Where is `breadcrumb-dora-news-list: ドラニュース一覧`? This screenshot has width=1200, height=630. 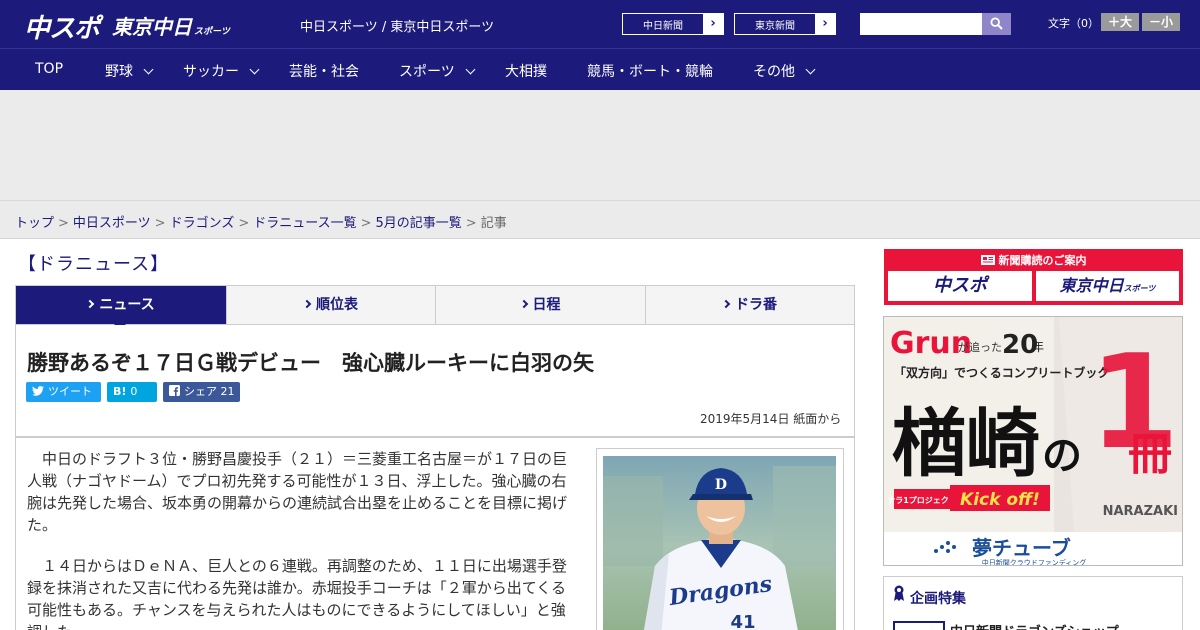
breadcrumb-dora-news-list: ドラニュース一覧 is located at coordinates (304, 223).